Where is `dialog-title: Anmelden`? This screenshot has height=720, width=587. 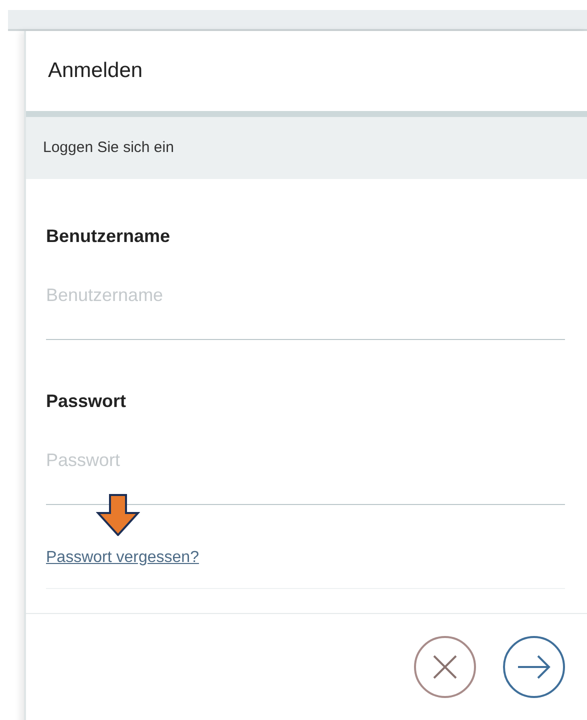 dialog-title: Anmelden is located at coordinates (95, 71).